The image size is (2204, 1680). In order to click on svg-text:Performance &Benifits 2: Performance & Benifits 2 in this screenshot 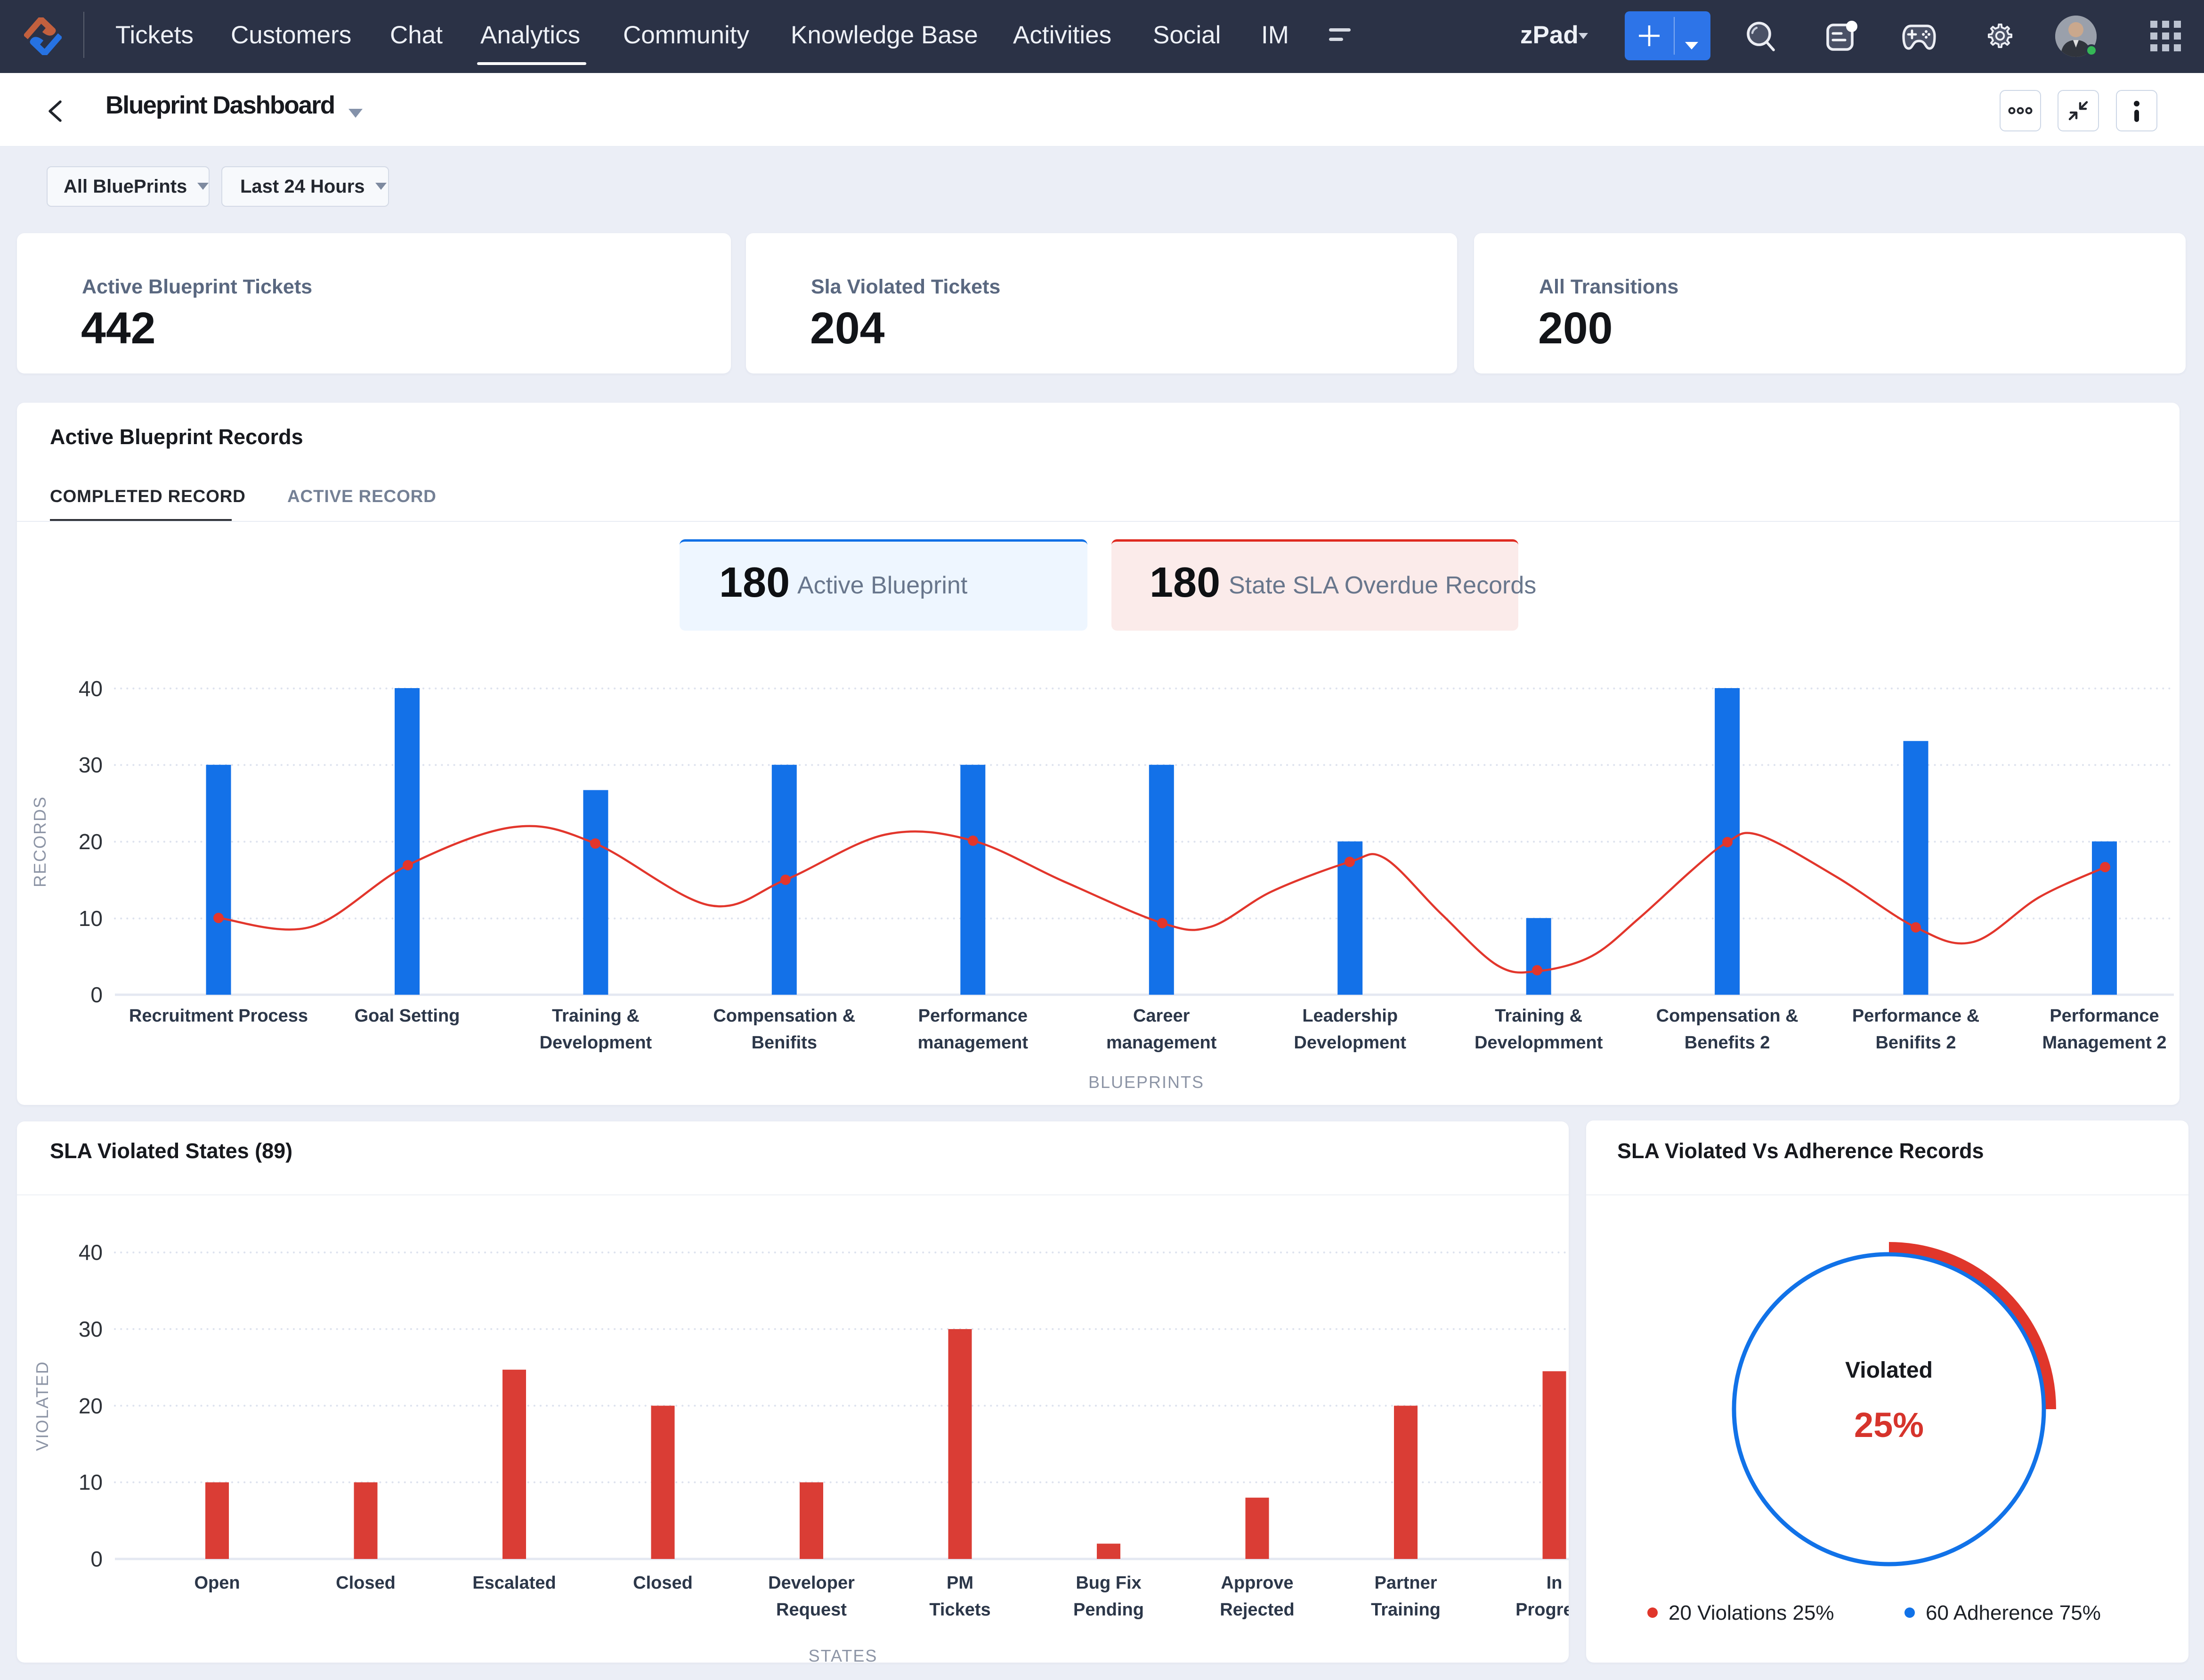, I will do `click(1915, 1029)`.